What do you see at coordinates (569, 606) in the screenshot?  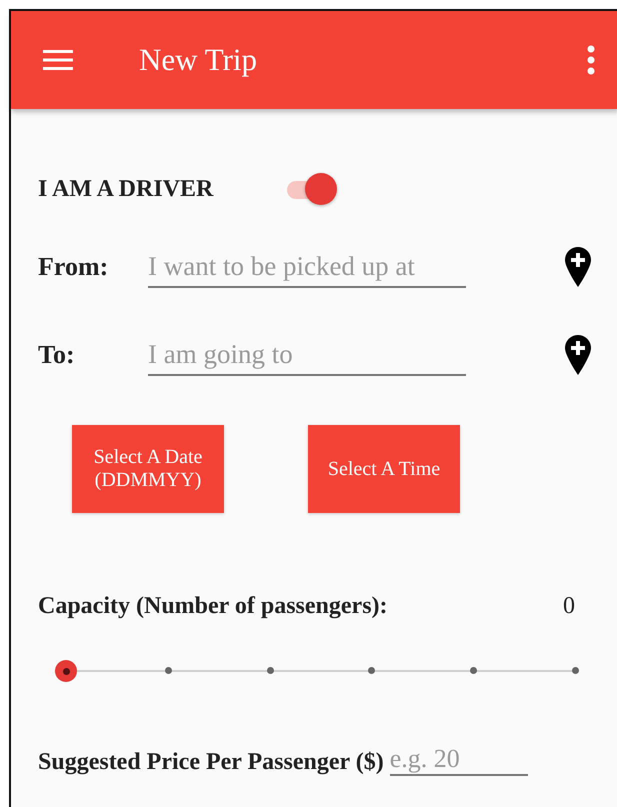 I see `capacity-value: 0` at bounding box center [569, 606].